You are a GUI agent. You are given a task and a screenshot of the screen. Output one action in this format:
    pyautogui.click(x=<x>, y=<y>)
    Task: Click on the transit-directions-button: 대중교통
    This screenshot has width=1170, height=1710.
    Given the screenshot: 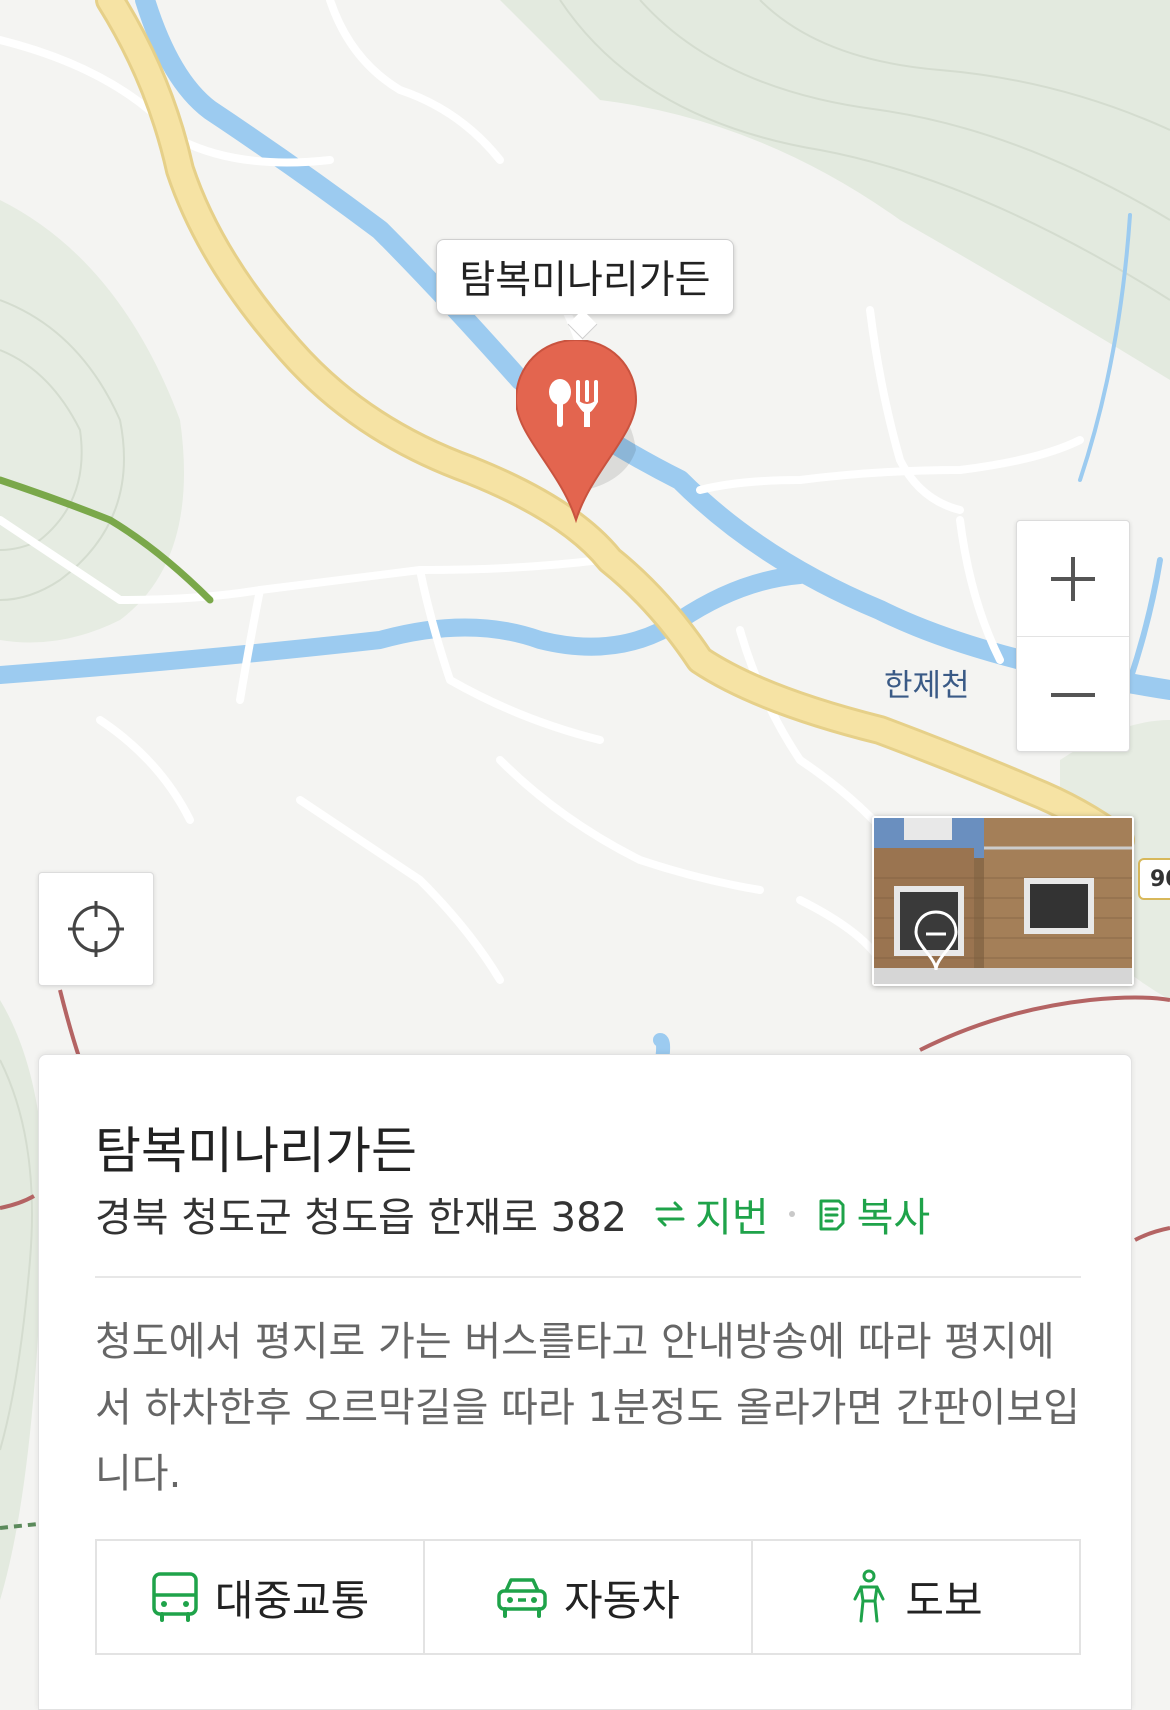 What is the action you would take?
    pyautogui.click(x=260, y=1597)
    